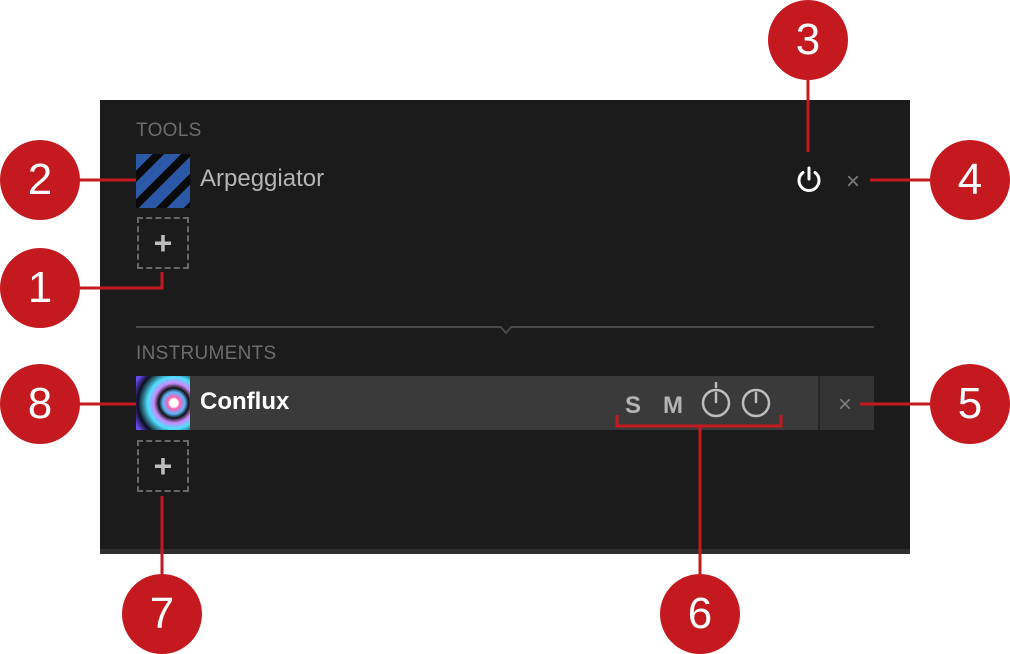 This screenshot has height=654, width=1010. What do you see at coordinates (808, 40) in the screenshot?
I see `callout-3: 3` at bounding box center [808, 40].